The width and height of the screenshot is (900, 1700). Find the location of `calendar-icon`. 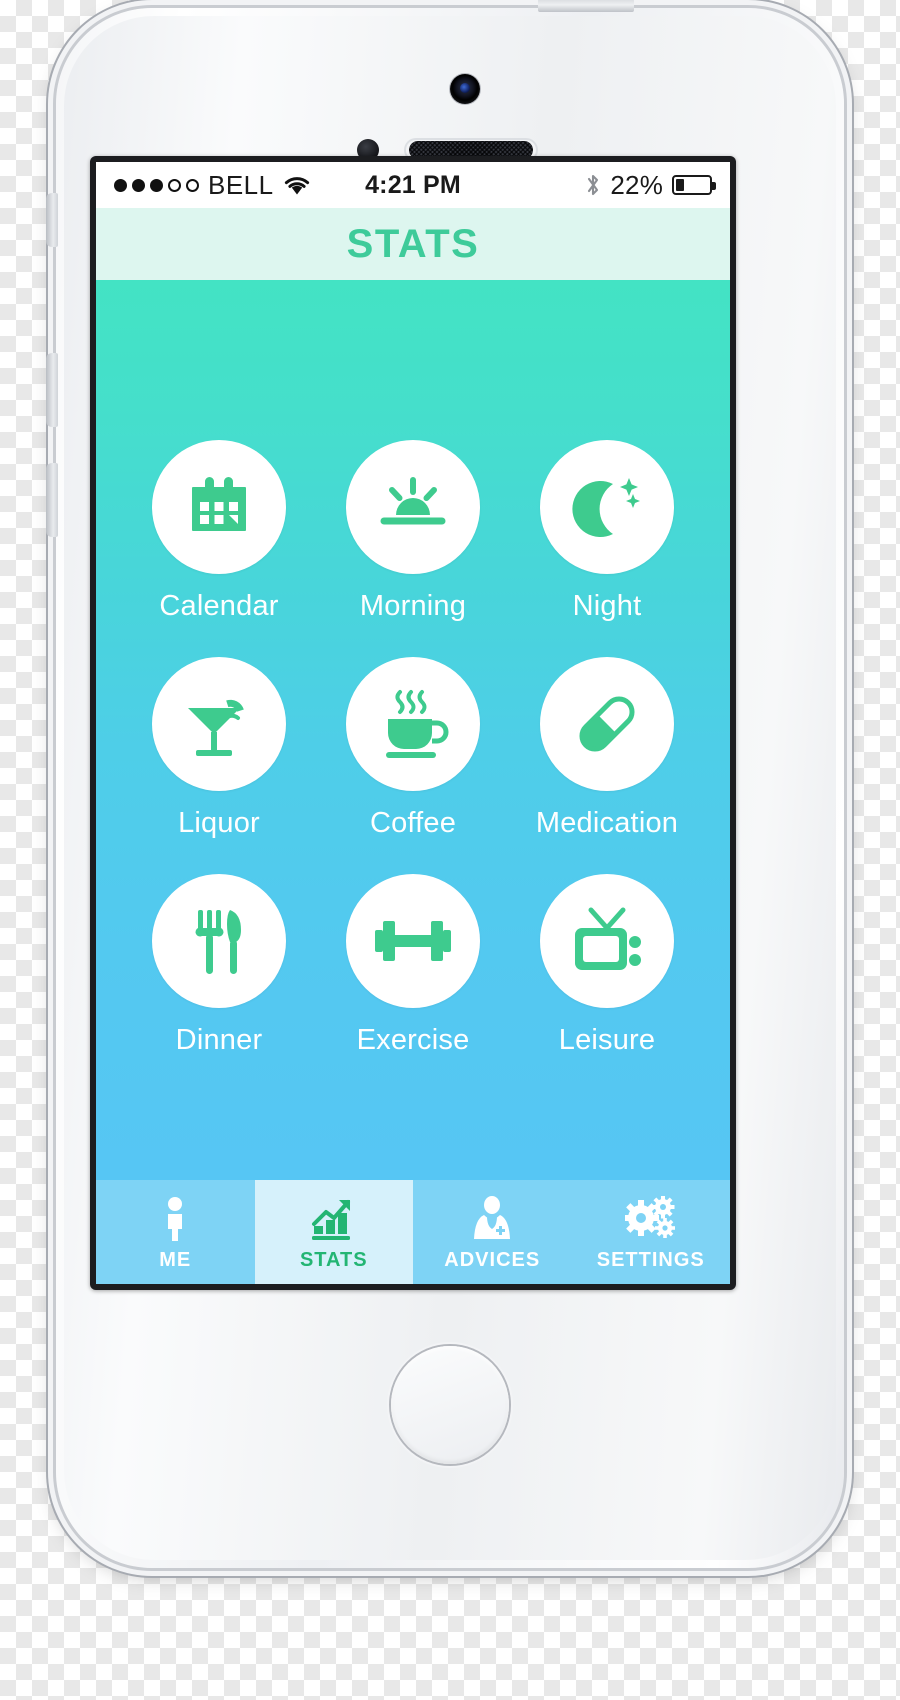

calendar-icon is located at coordinates (219, 506).